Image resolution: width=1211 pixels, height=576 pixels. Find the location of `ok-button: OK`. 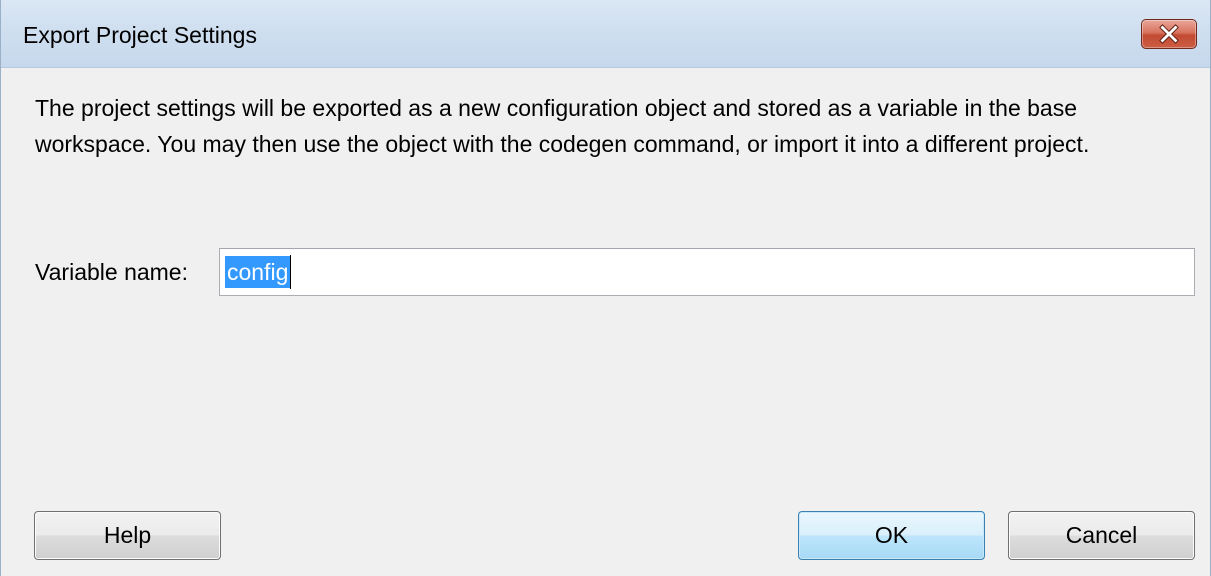

ok-button: OK is located at coordinates (891, 535).